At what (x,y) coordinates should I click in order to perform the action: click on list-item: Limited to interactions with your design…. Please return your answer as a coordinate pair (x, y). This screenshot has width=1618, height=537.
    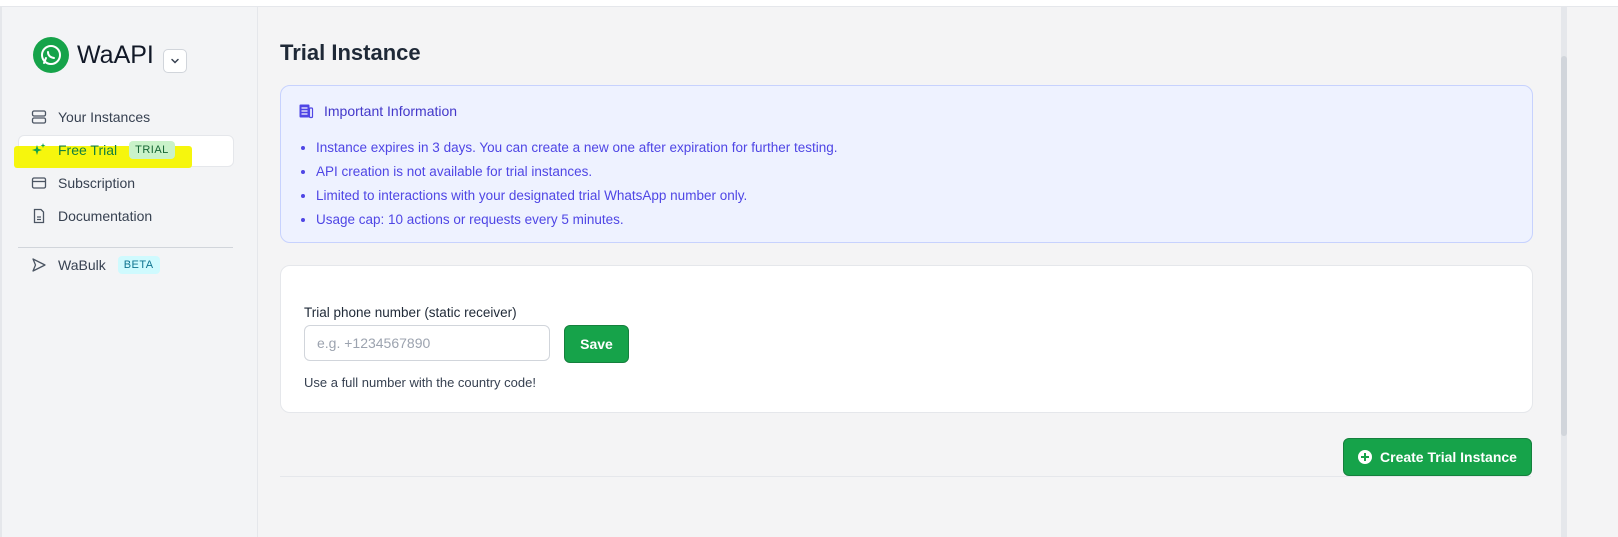
    Looking at the image, I should click on (577, 196).